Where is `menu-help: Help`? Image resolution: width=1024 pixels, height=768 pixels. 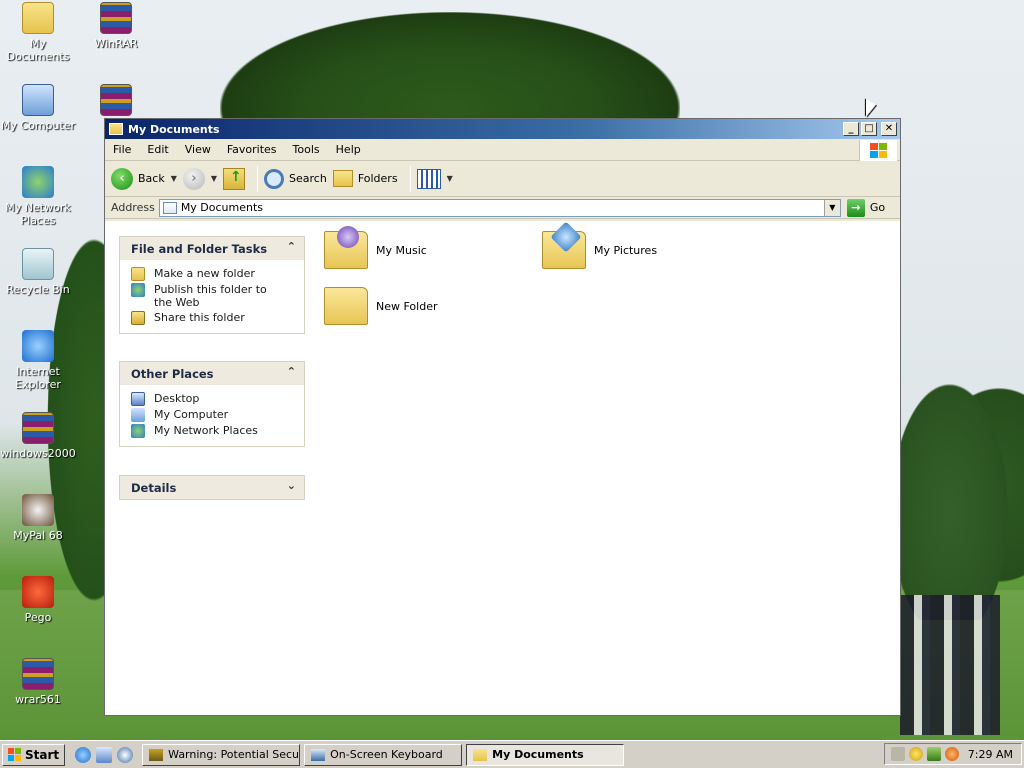
menu-help: Help is located at coordinates (348, 149).